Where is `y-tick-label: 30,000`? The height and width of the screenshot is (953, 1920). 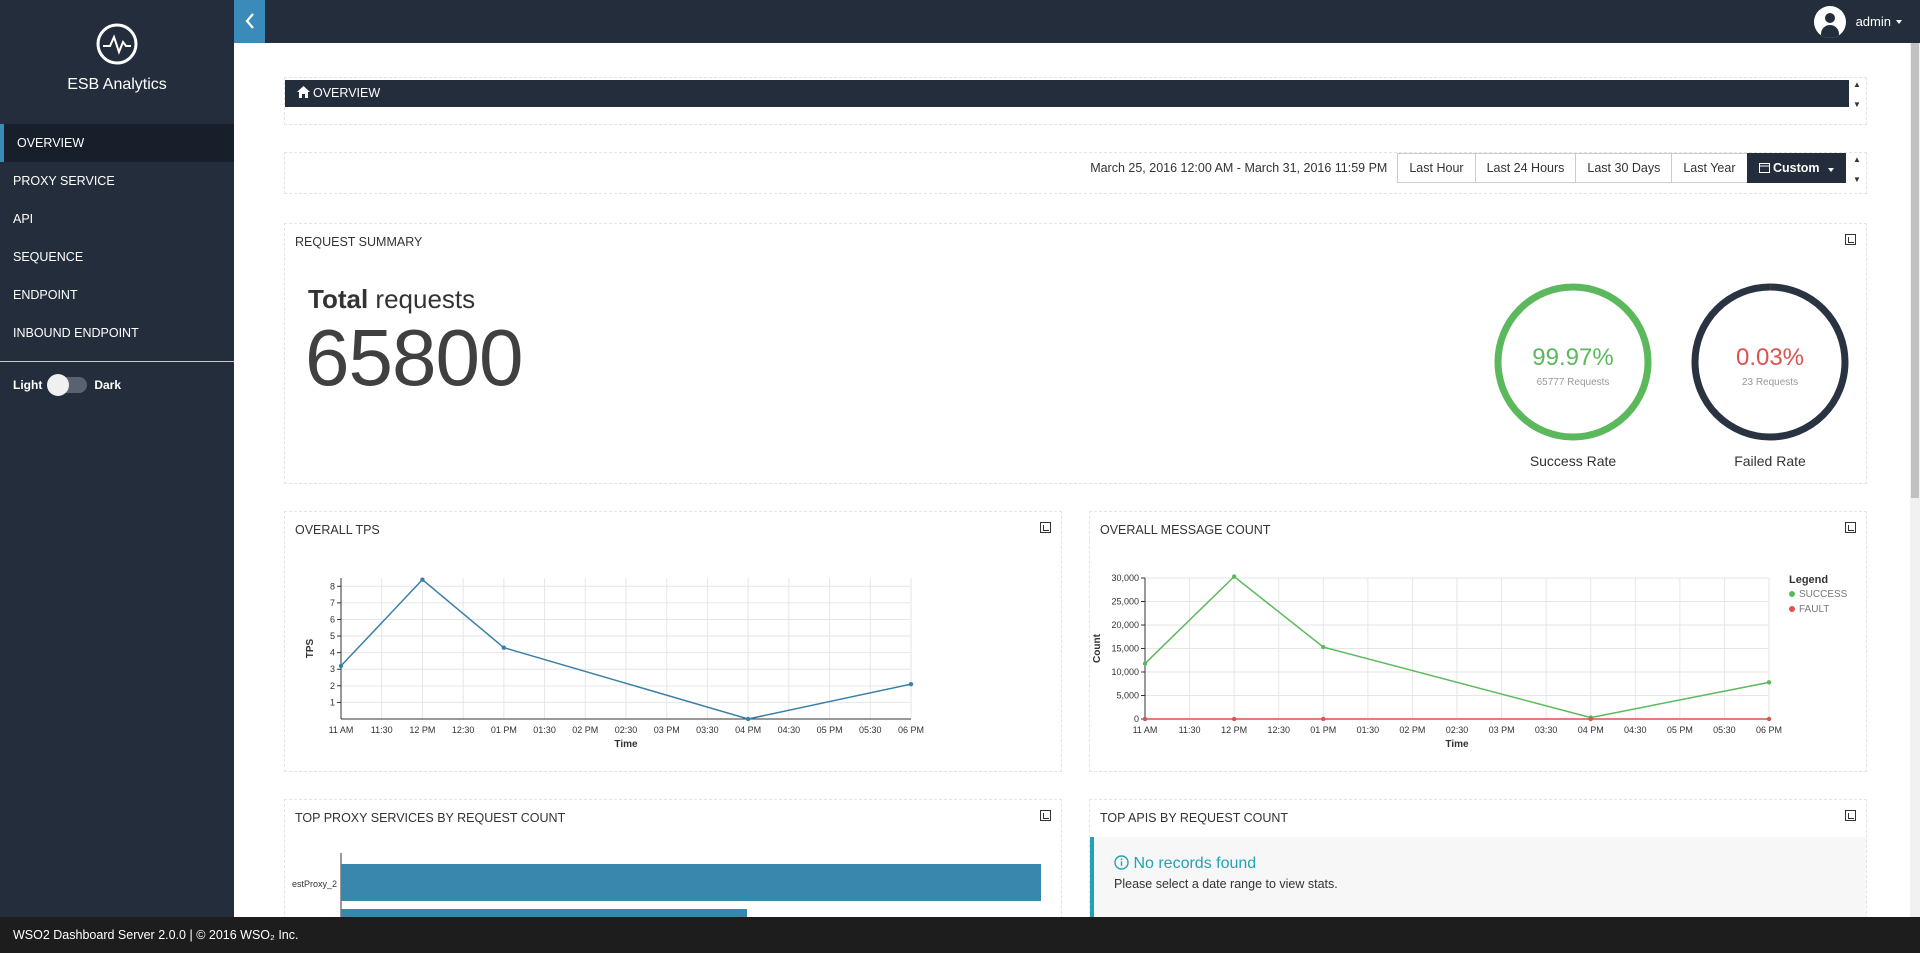
y-tick-label: 30,000 is located at coordinates (1125, 578).